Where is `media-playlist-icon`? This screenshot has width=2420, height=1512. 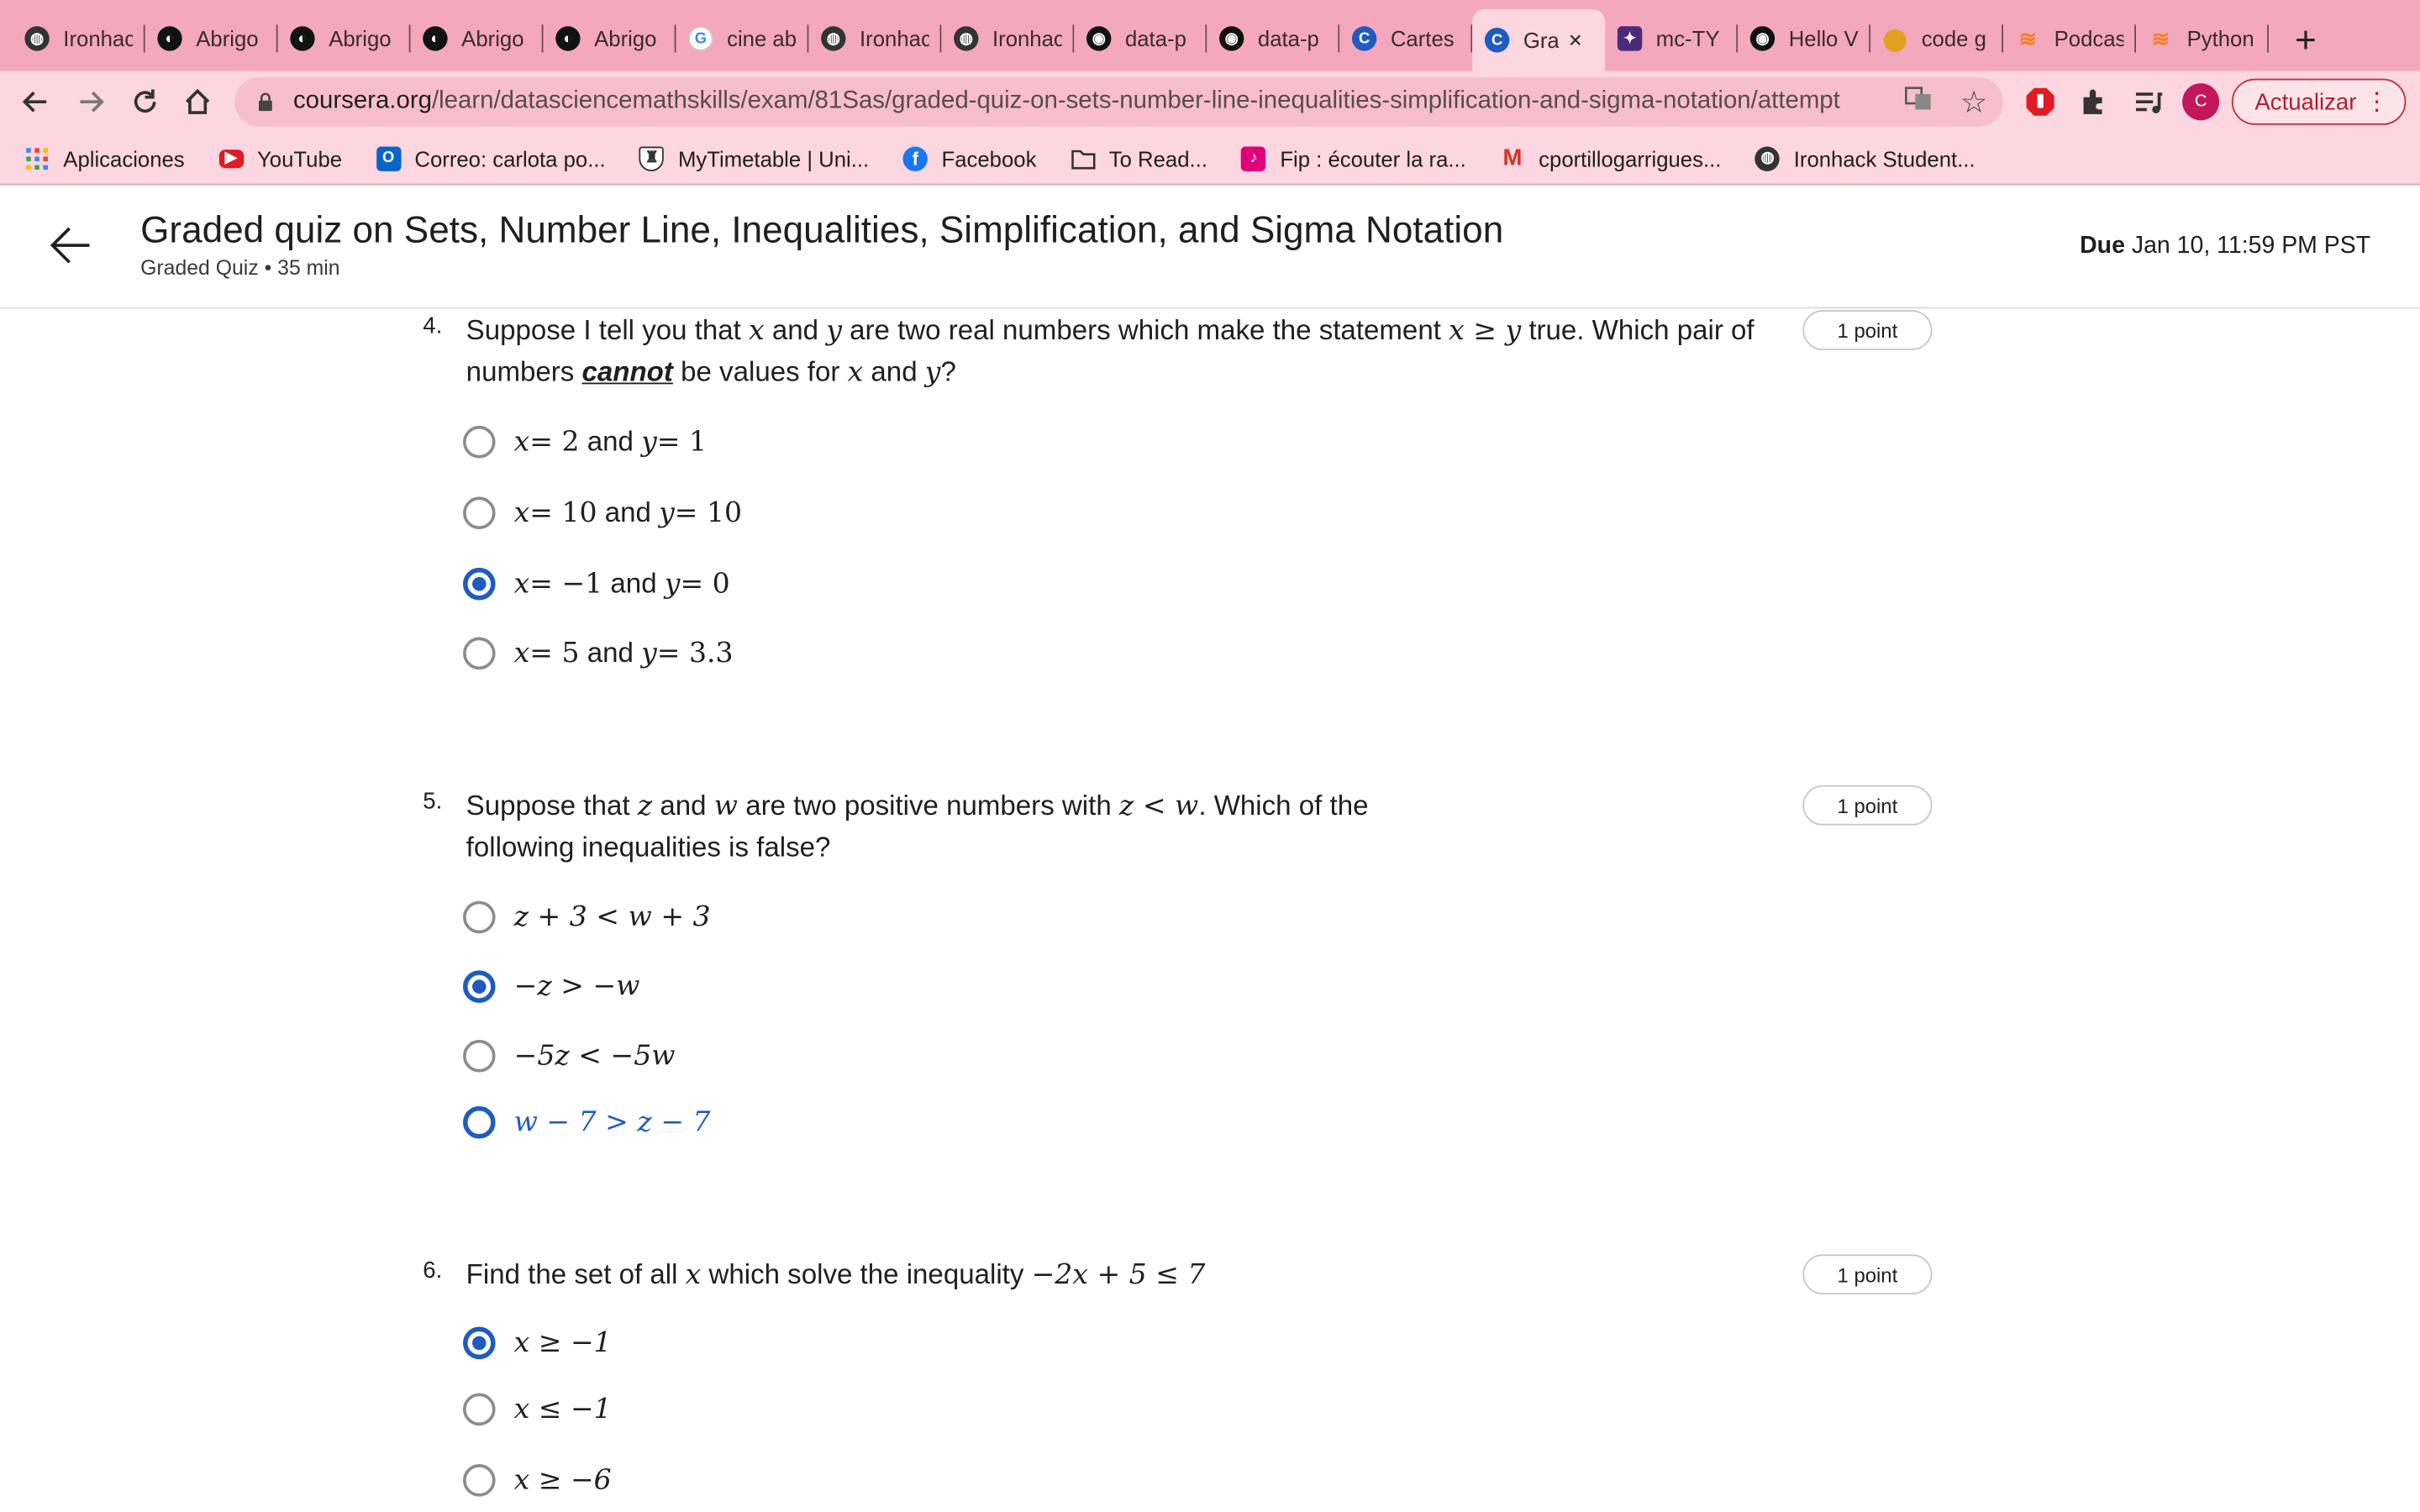
media-playlist-icon is located at coordinates (2148, 101).